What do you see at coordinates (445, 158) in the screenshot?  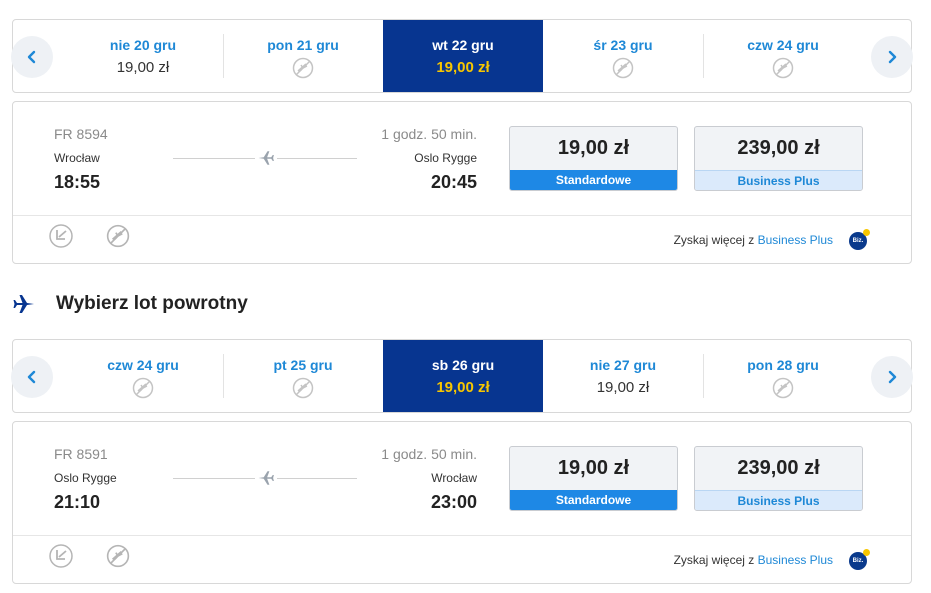 I see `arrival-city: Oslo Rygge` at bounding box center [445, 158].